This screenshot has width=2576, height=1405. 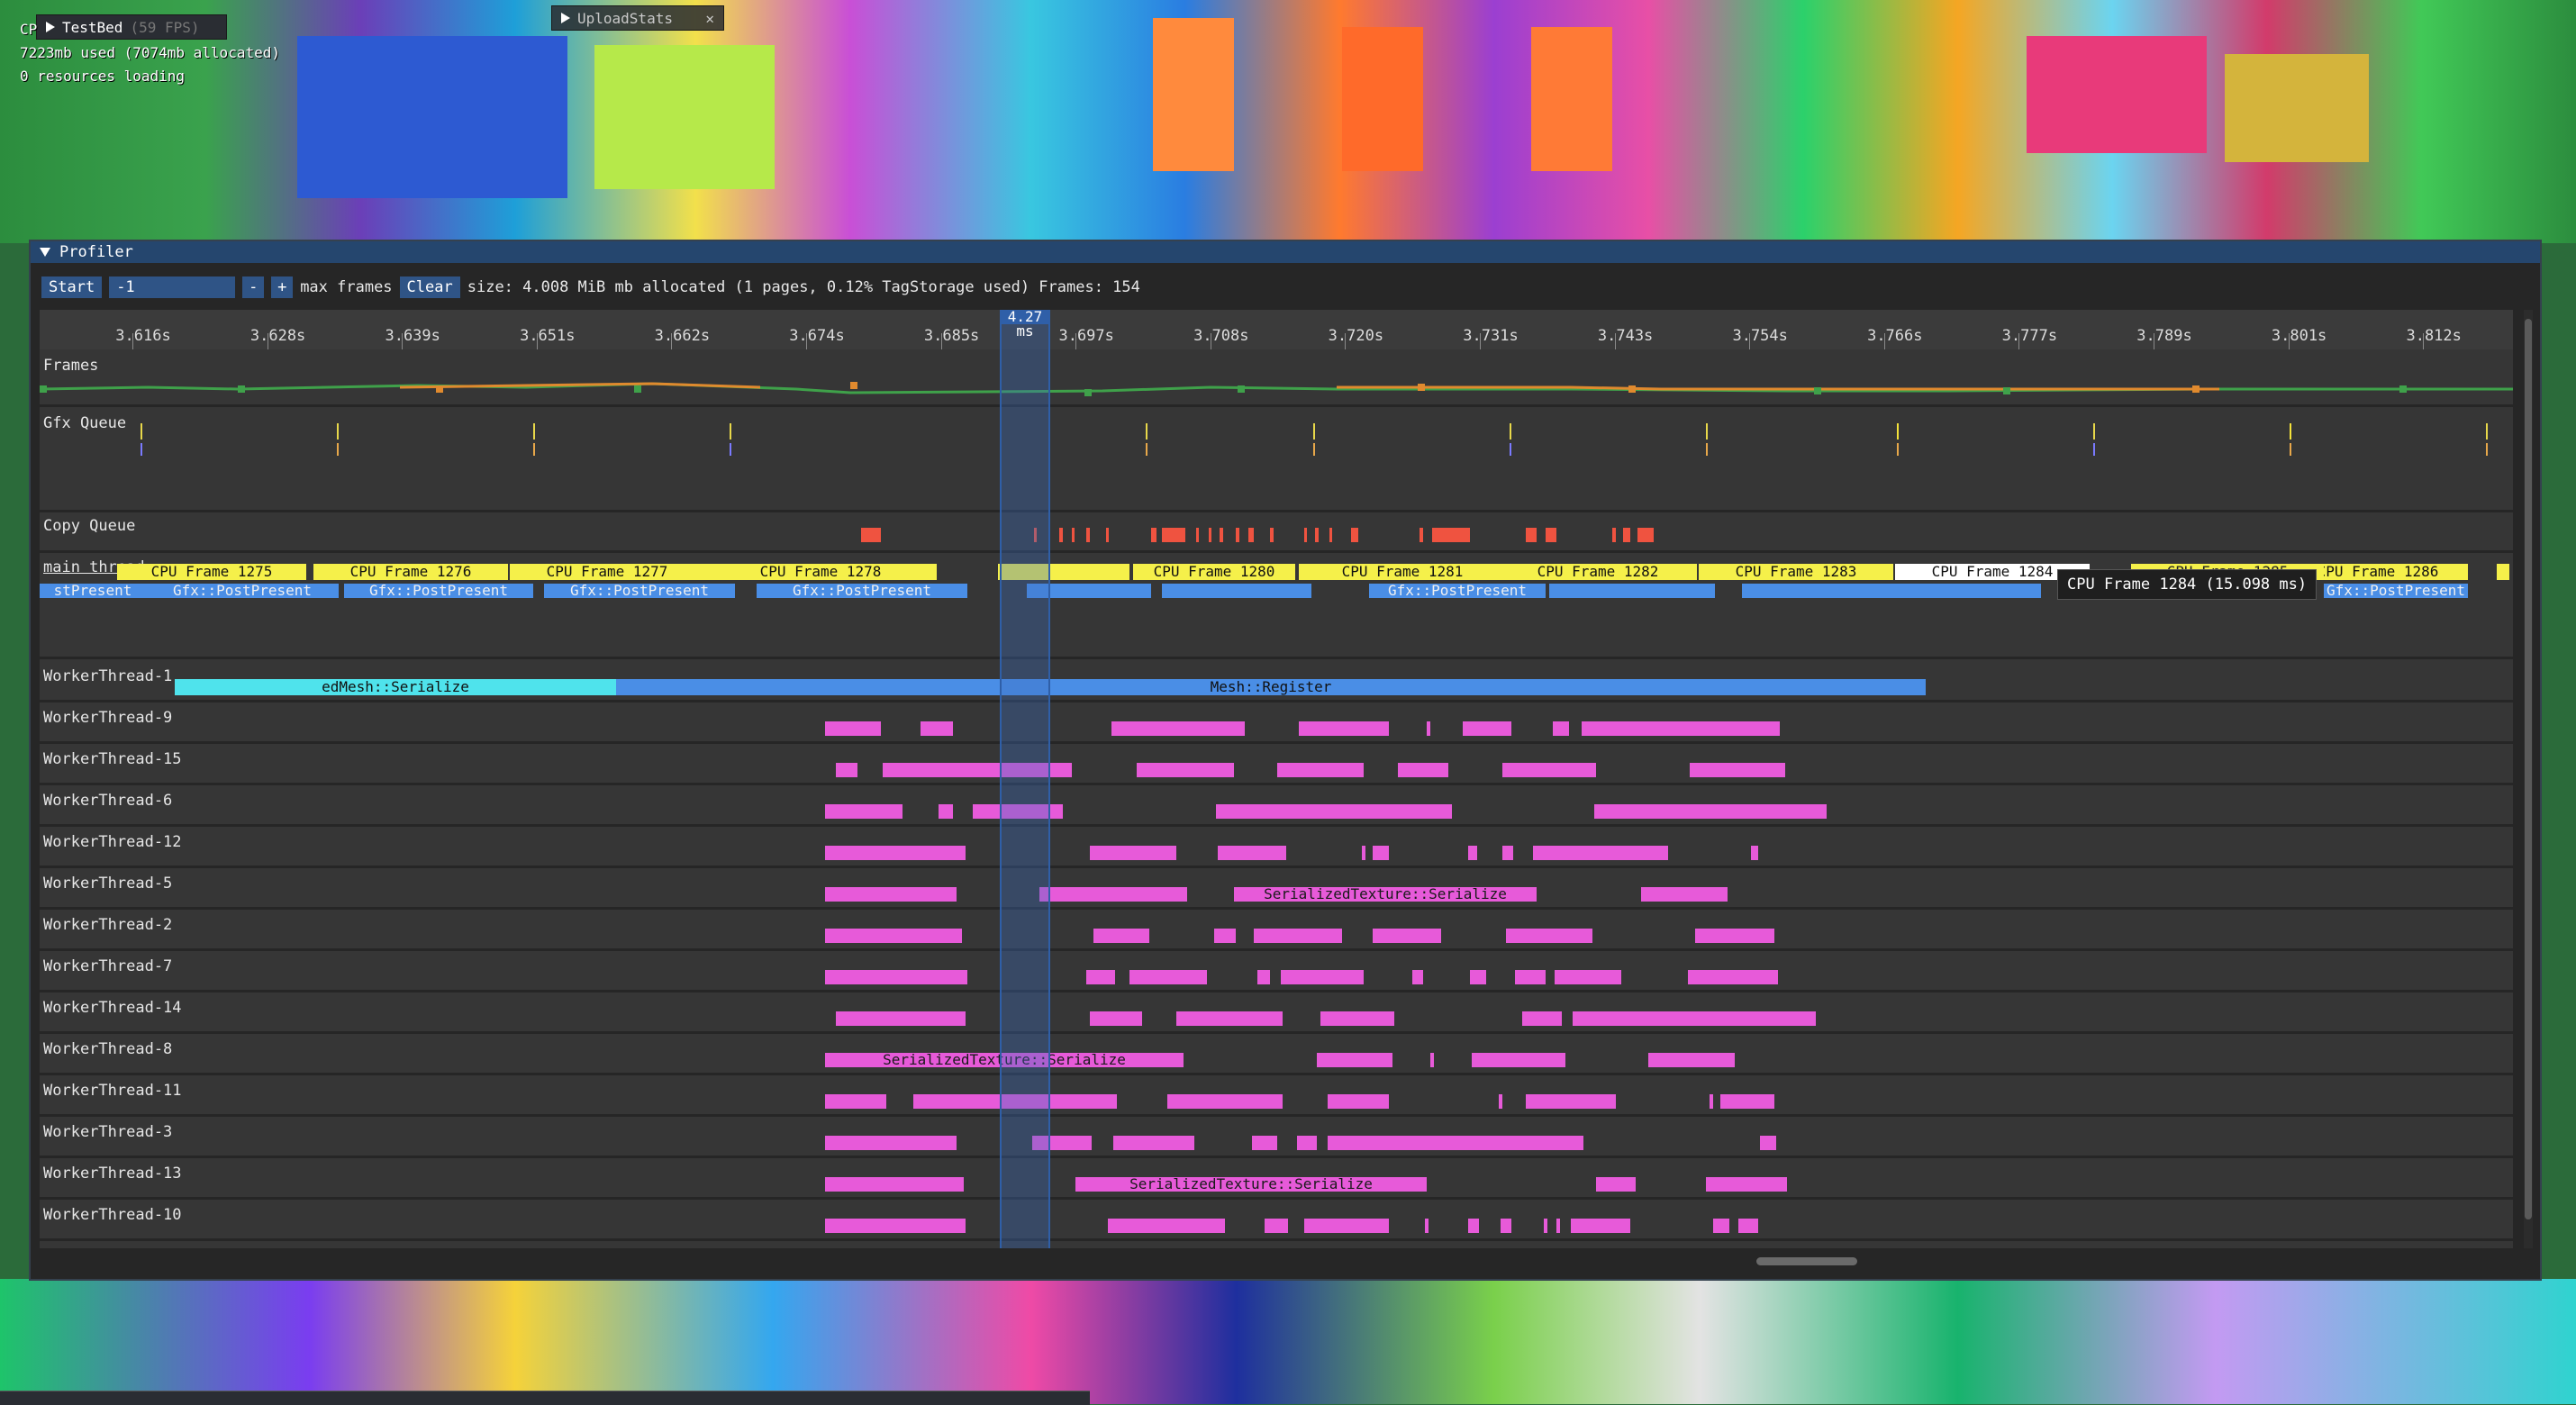 What do you see at coordinates (1214, 572) in the screenshot?
I see `cpu-frame-zone: CPU Frame 1280` at bounding box center [1214, 572].